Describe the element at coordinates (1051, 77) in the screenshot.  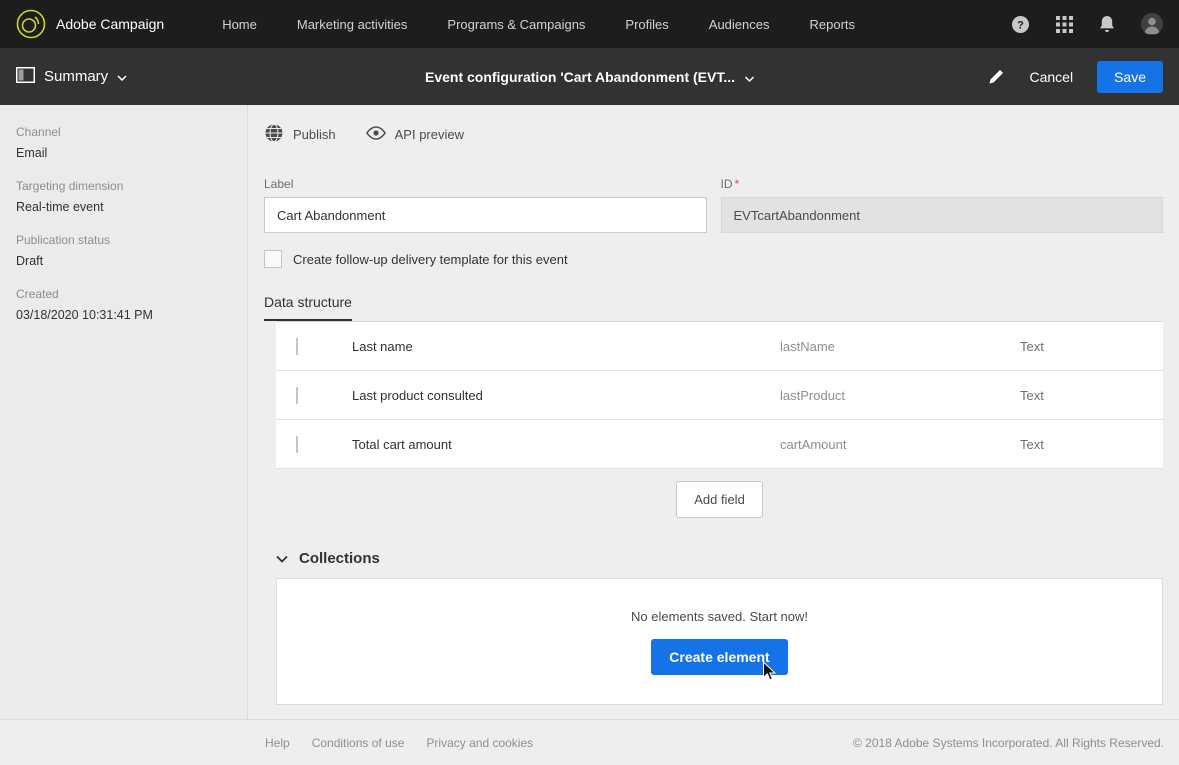
I see `cancel-button: Cancel` at that location.